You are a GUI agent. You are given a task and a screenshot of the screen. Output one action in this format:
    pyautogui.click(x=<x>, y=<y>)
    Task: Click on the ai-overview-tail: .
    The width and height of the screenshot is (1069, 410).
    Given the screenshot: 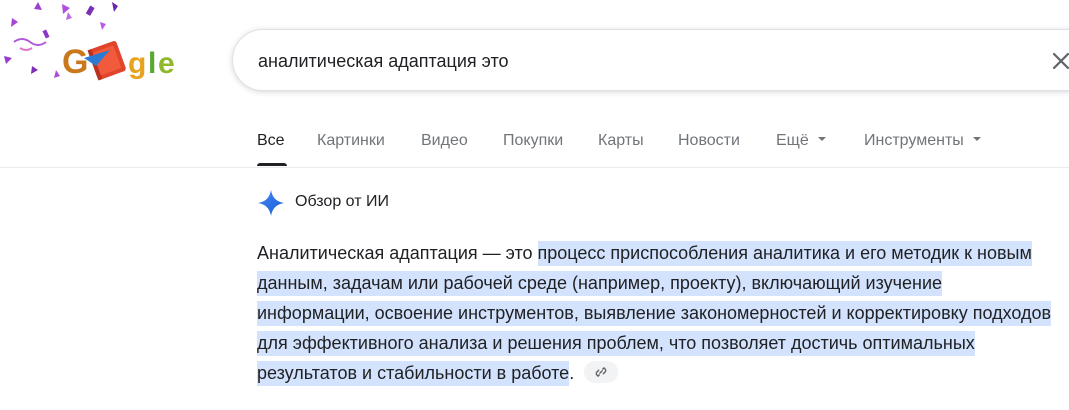 What is the action you would take?
    pyautogui.click(x=572, y=373)
    